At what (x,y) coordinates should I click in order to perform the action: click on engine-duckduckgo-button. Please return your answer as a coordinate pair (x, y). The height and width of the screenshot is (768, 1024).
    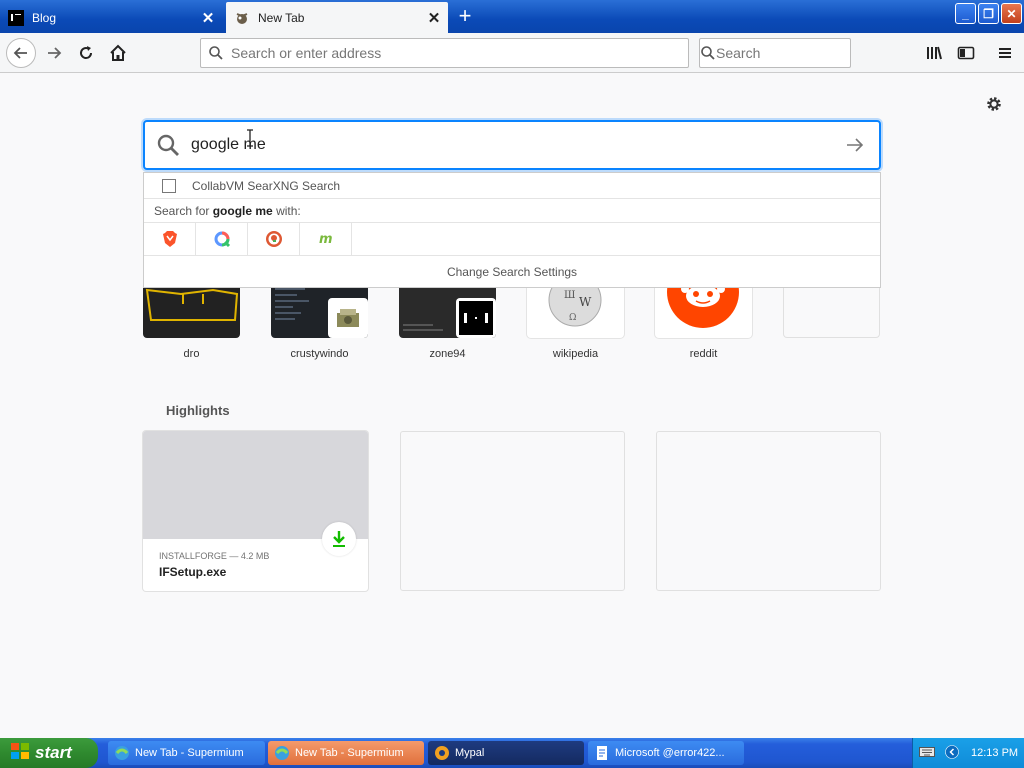
    Looking at the image, I should click on (274, 239).